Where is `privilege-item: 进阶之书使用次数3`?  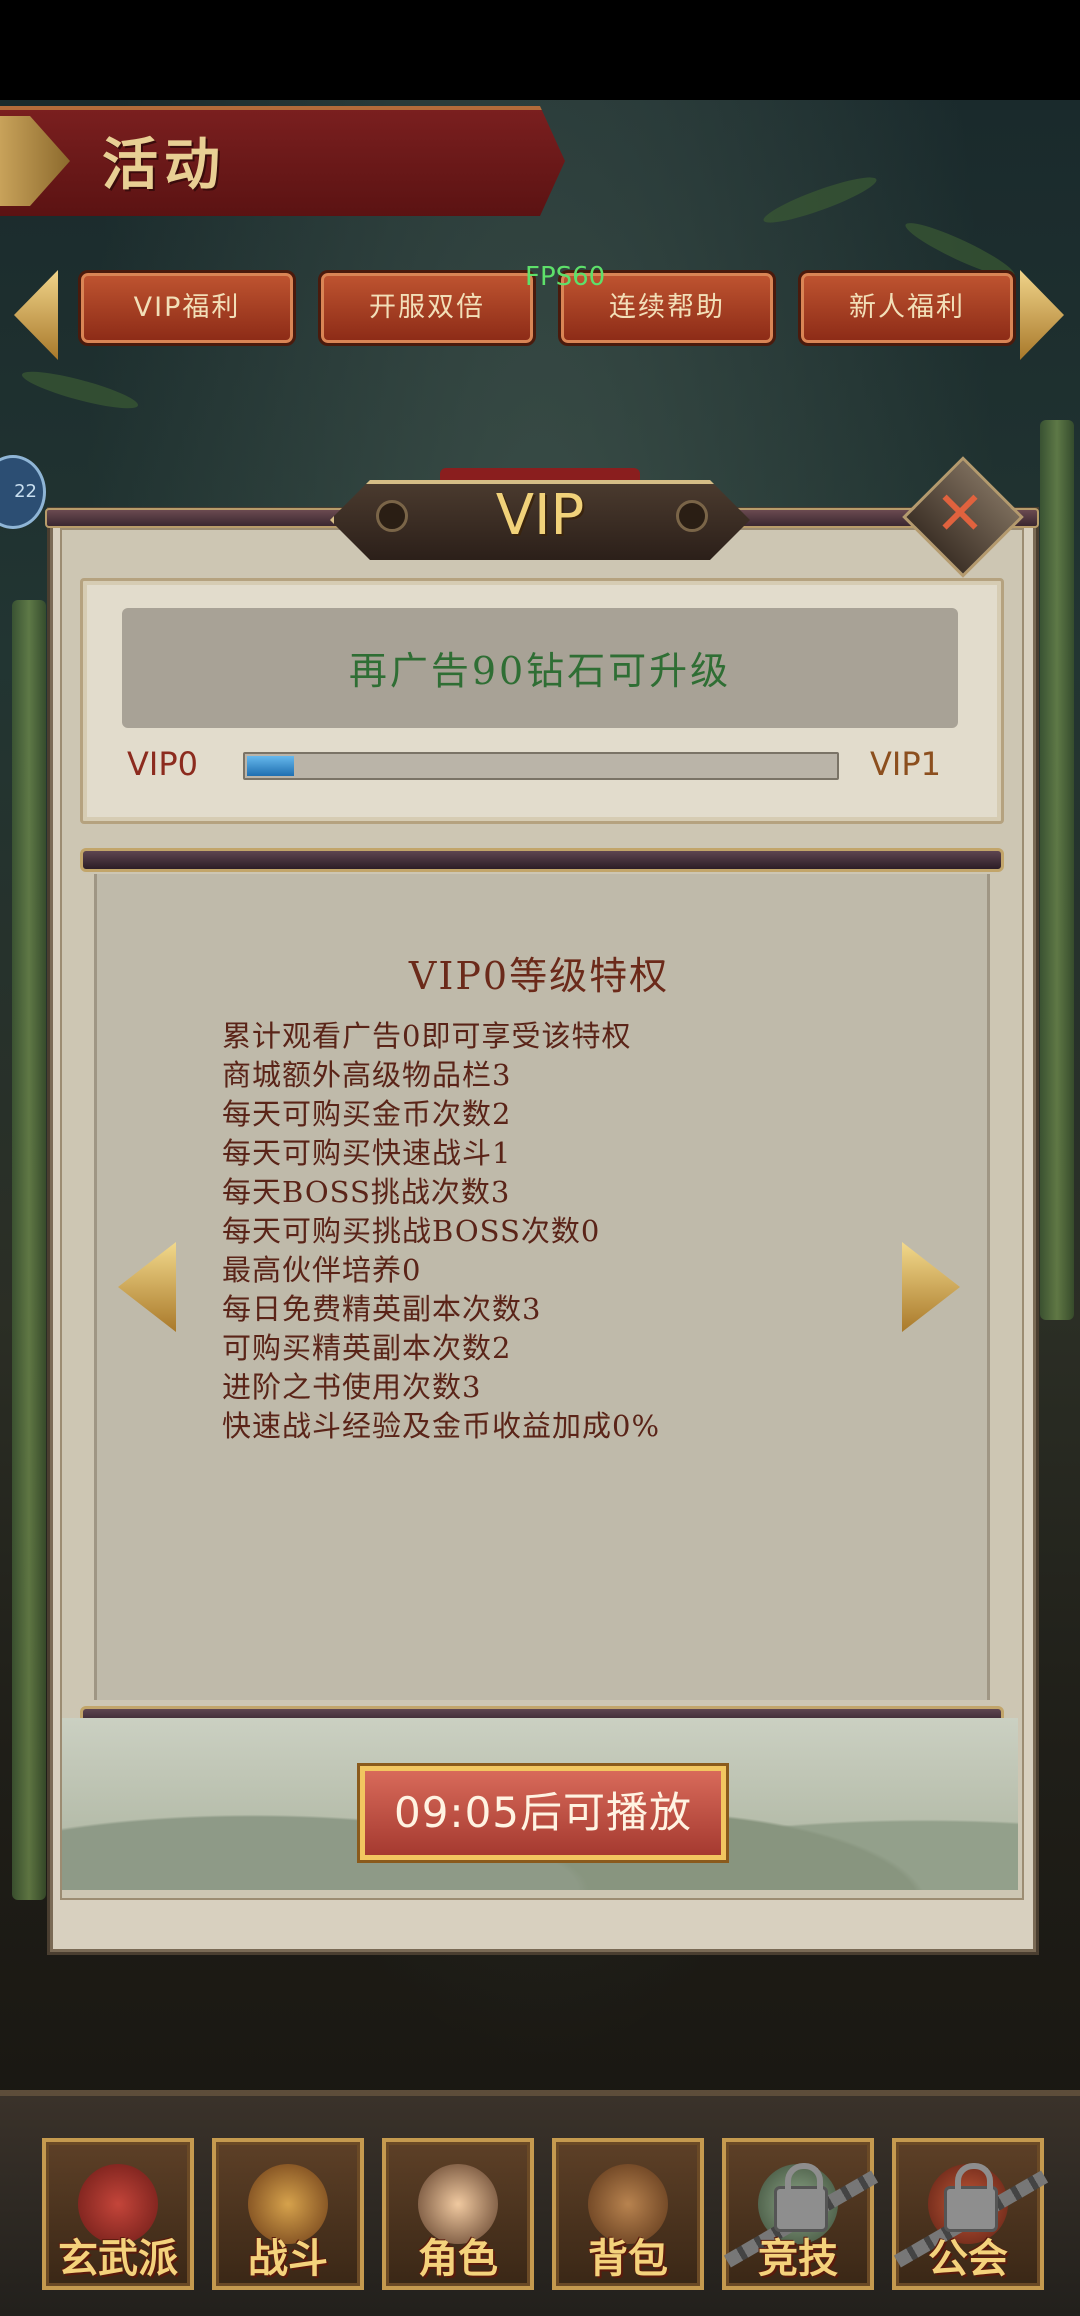 privilege-item: 进阶之书使用次数3 is located at coordinates (352, 1387).